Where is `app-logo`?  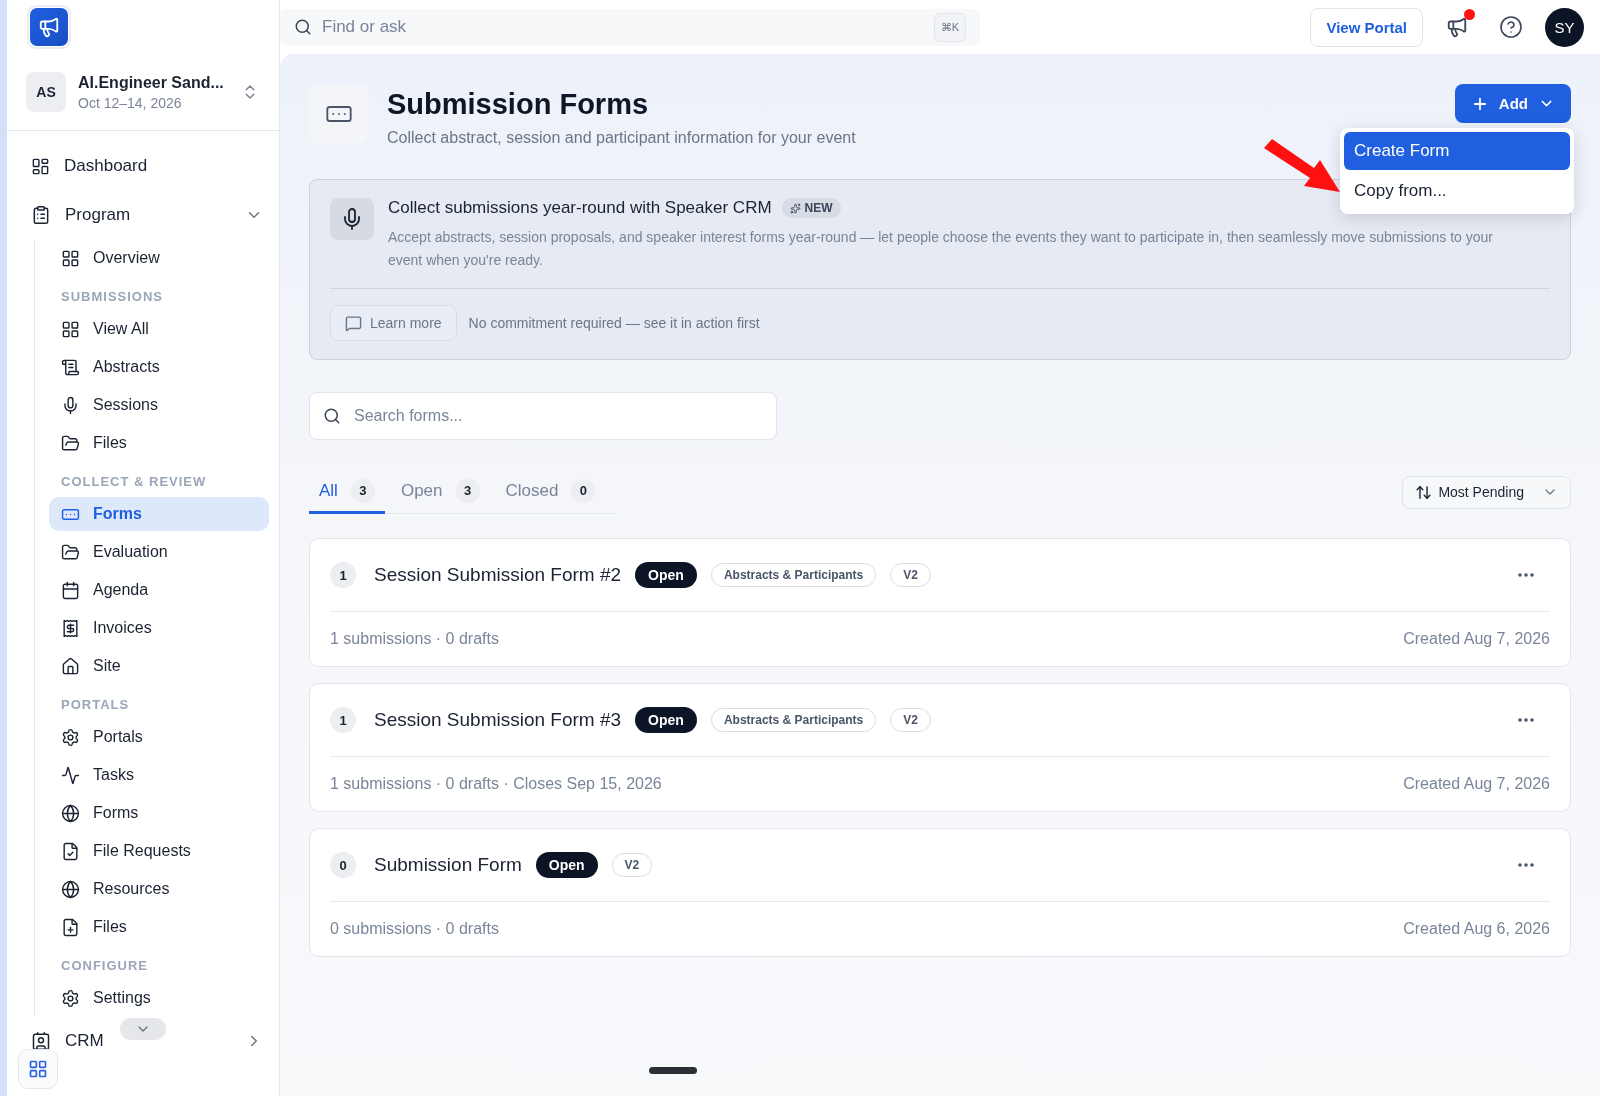 app-logo is located at coordinates (49, 27).